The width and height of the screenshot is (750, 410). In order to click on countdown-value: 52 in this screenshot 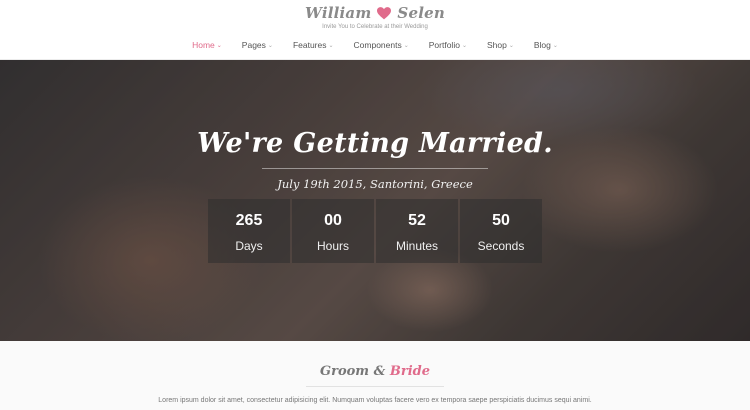, I will do `click(417, 220)`.